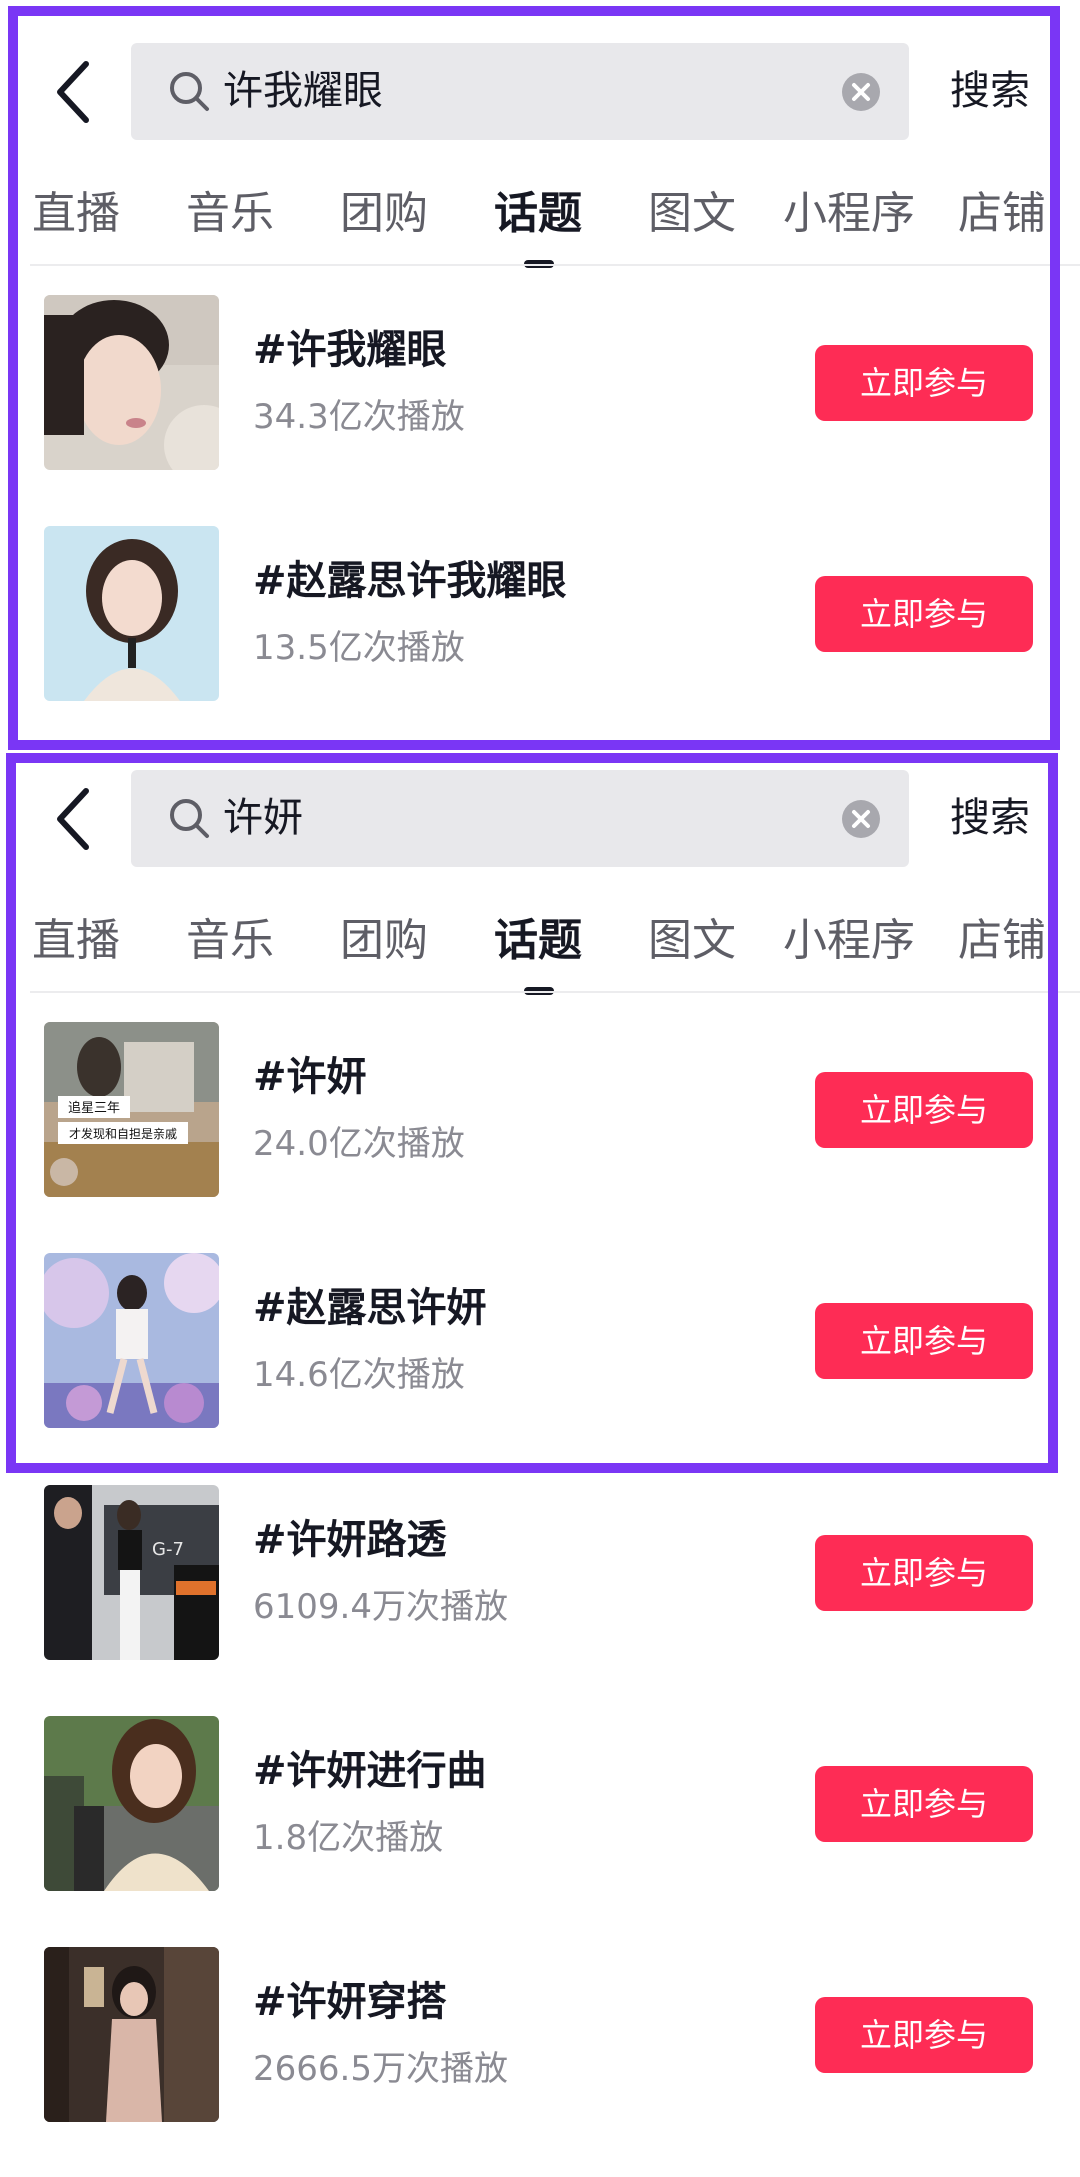  Describe the element at coordinates (350, 2002) in the screenshot. I see `topic-title: #许妍穿搭` at that location.